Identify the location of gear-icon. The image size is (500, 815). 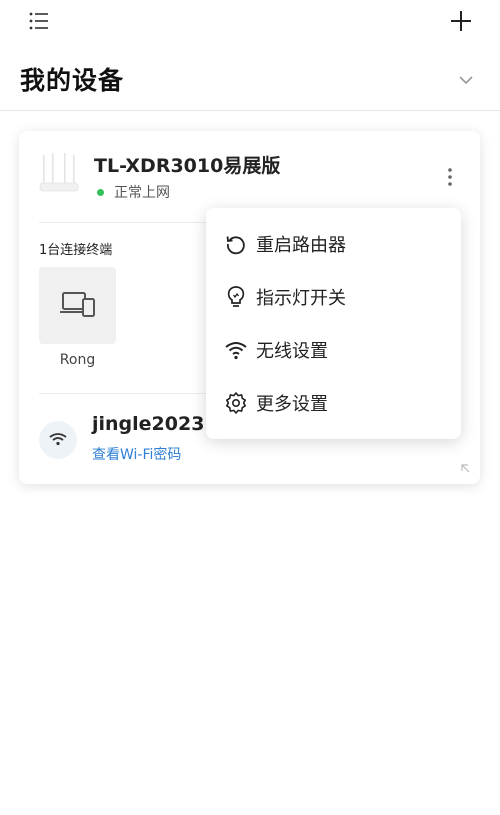
(236, 403).